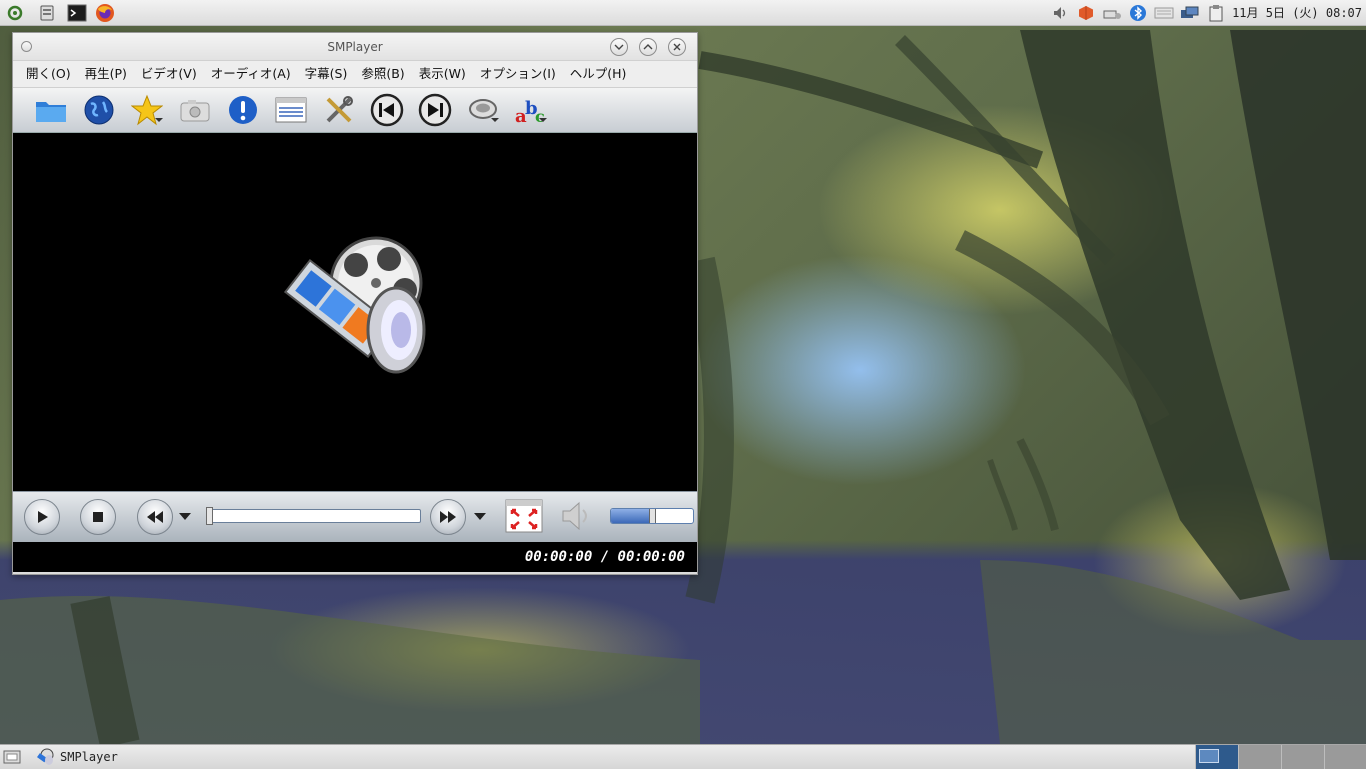  What do you see at coordinates (480, 516) in the screenshot?
I see `forward-dropdown-icon` at bounding box center [480, 516].